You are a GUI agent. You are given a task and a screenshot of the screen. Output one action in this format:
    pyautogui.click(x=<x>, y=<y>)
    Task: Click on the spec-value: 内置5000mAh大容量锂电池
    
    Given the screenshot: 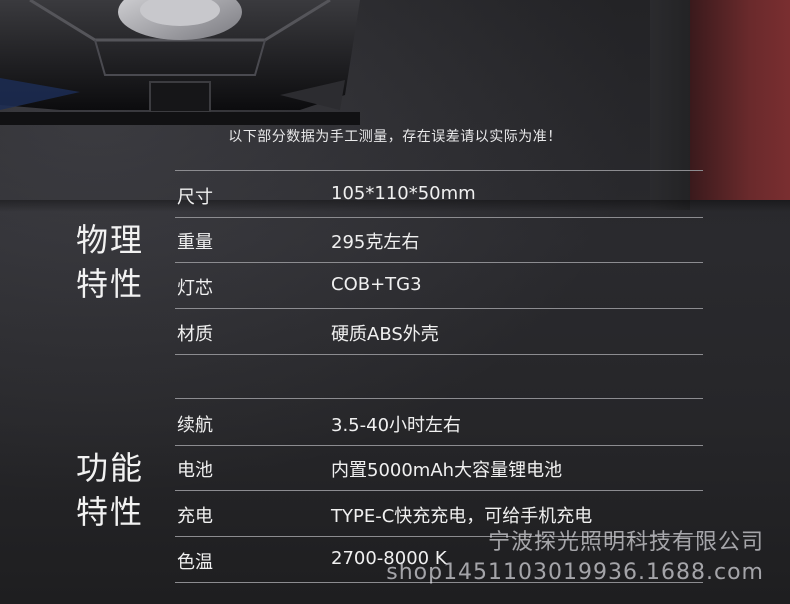 What is the action you would take?
    pyautogui.click(x=447, y=470)
    